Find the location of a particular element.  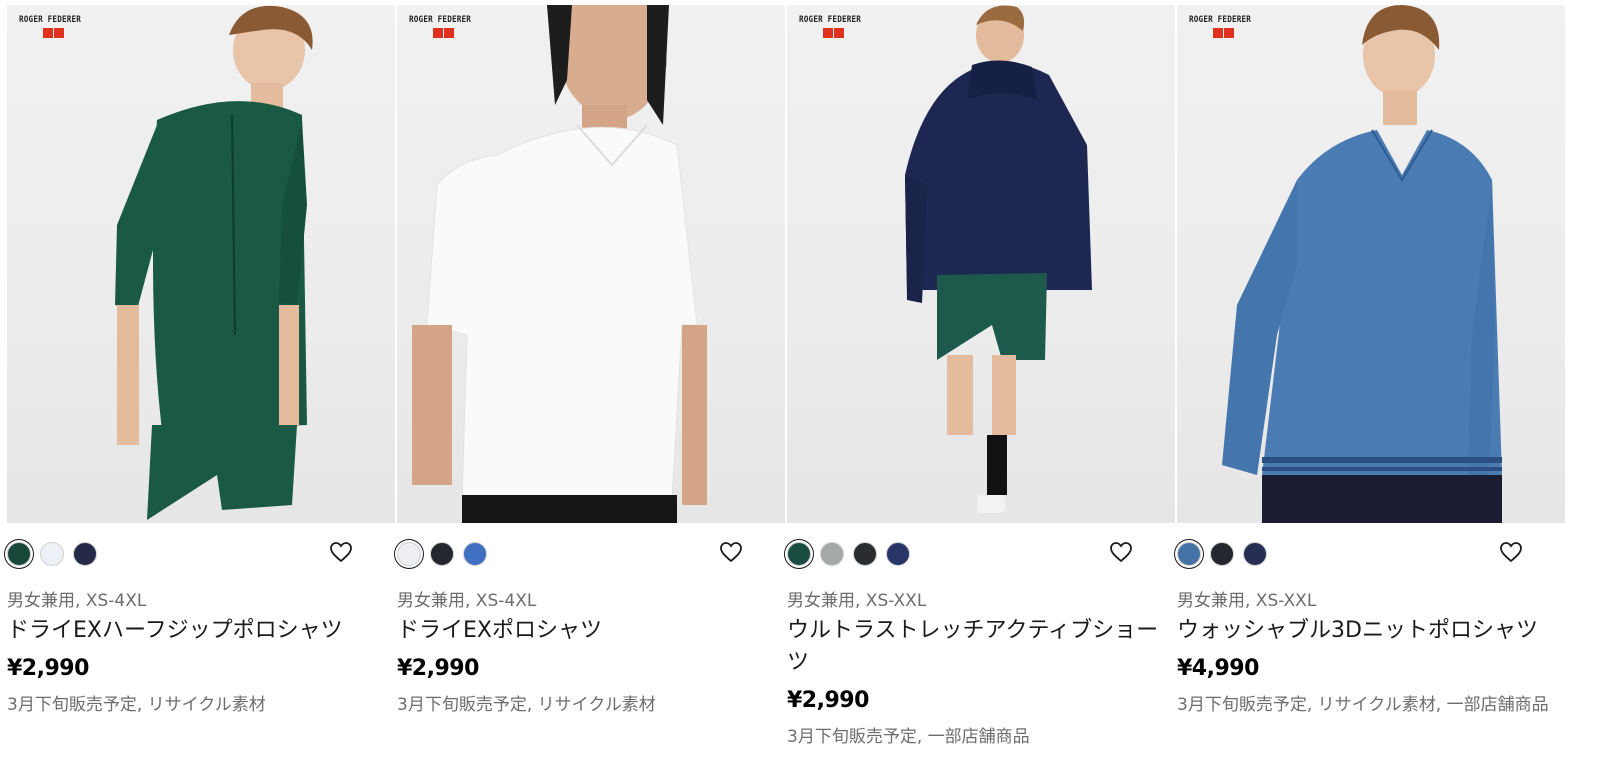

product-name: ドライEXハーフジップポロシャツ is located at coordinates (197, 631).